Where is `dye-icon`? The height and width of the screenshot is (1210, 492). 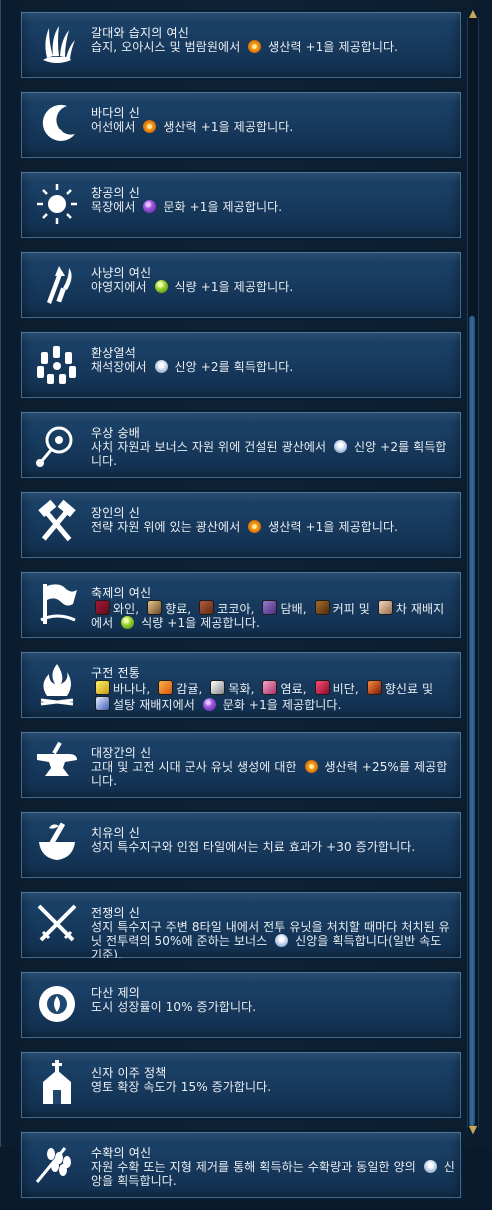
dye-icon is located at coordinates (270, 687).